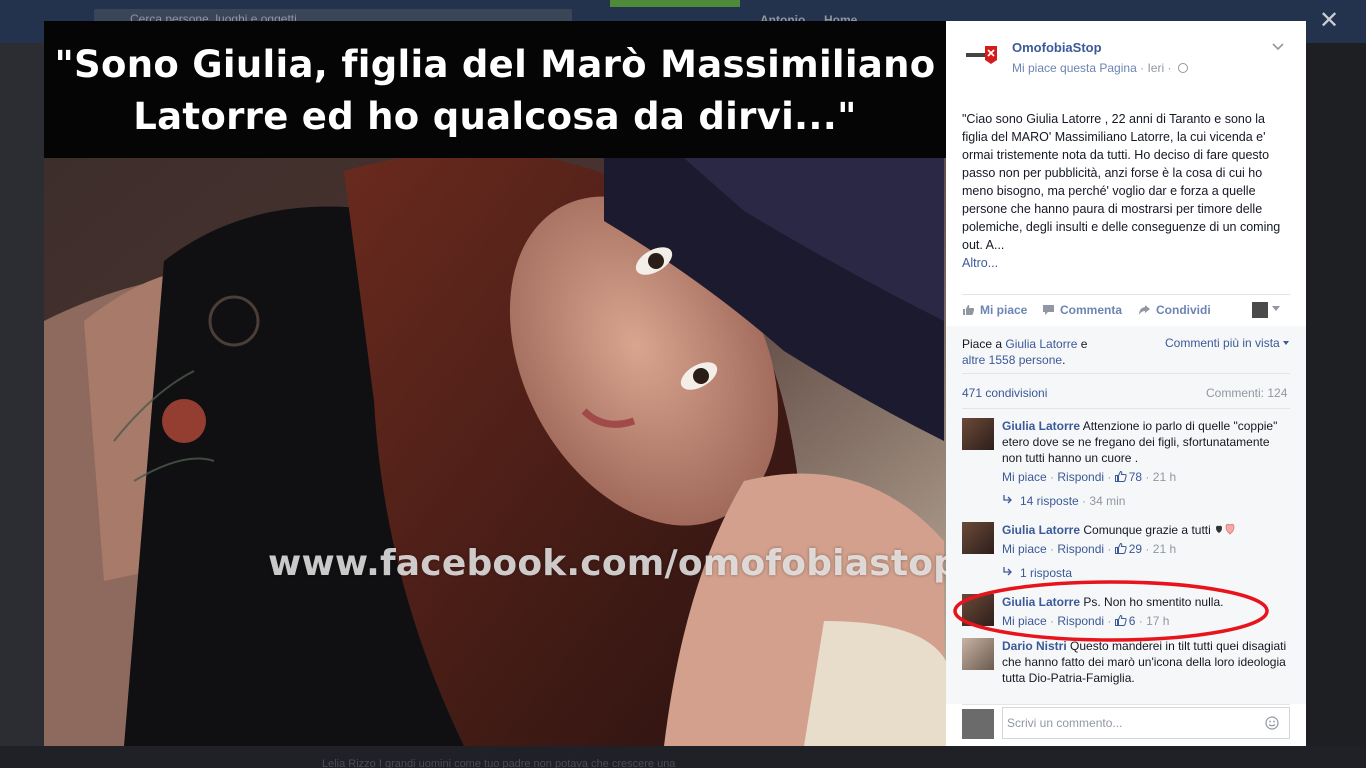  What do you see at coordinates (1336, 405) in the screenshot?
I see `background-right-column` at bounding box center [1336, 405].